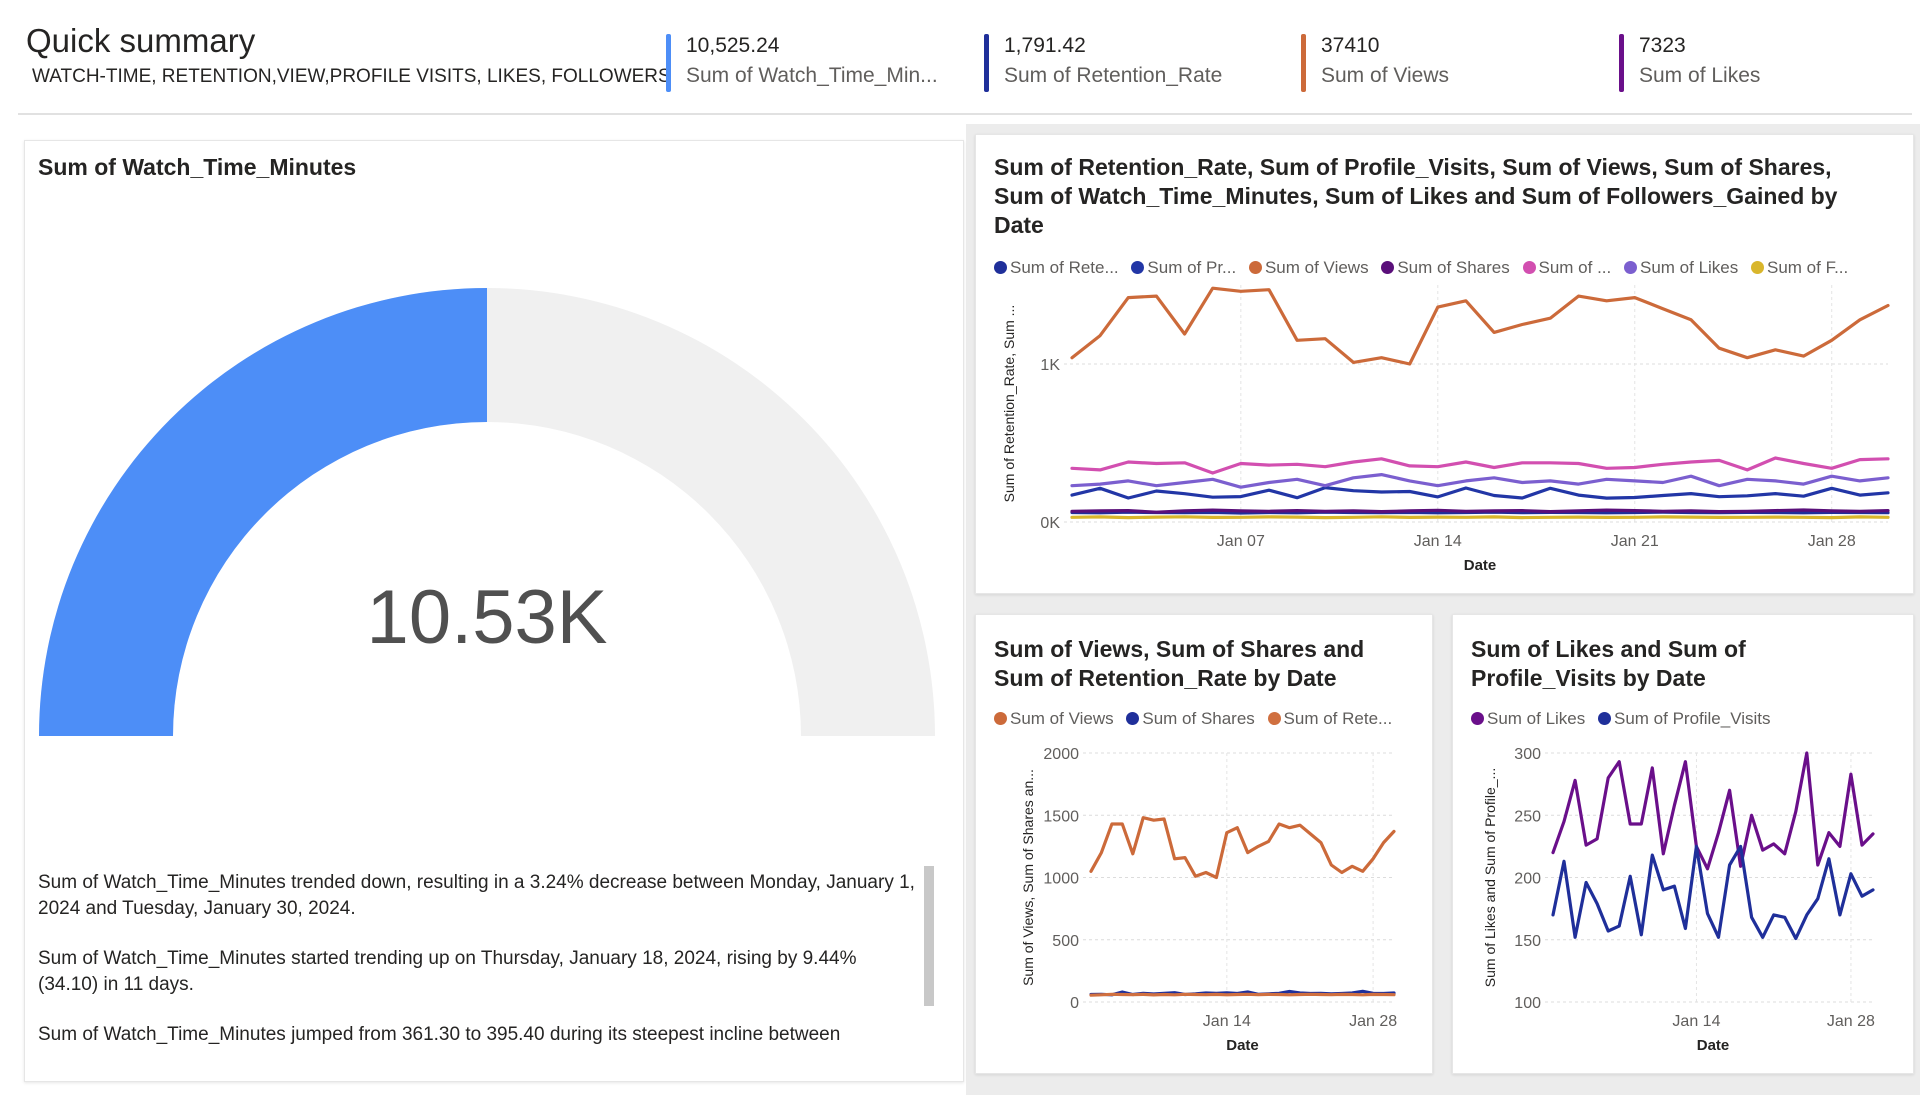 This screenshot has width=1920, height=1095. Describe the element at coordinates (141, 40) in the screenshot. I see `page-title: Quick summary` at that location.